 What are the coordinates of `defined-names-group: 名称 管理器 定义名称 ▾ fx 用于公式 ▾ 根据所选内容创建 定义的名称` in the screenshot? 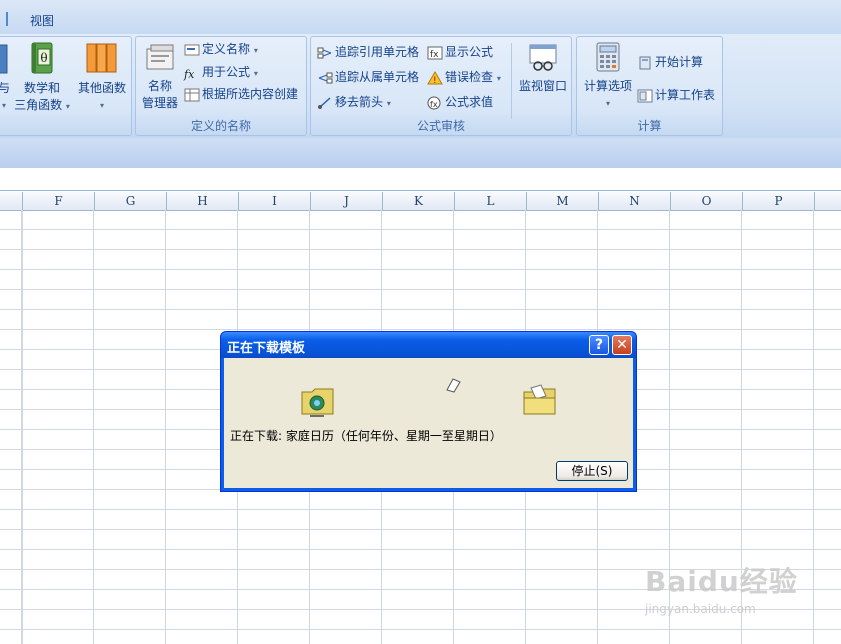 It's located at (221, 86).